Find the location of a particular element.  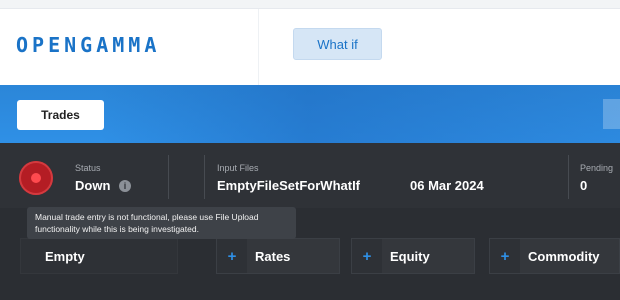

band-right-control is located at coordinates (611, 114).